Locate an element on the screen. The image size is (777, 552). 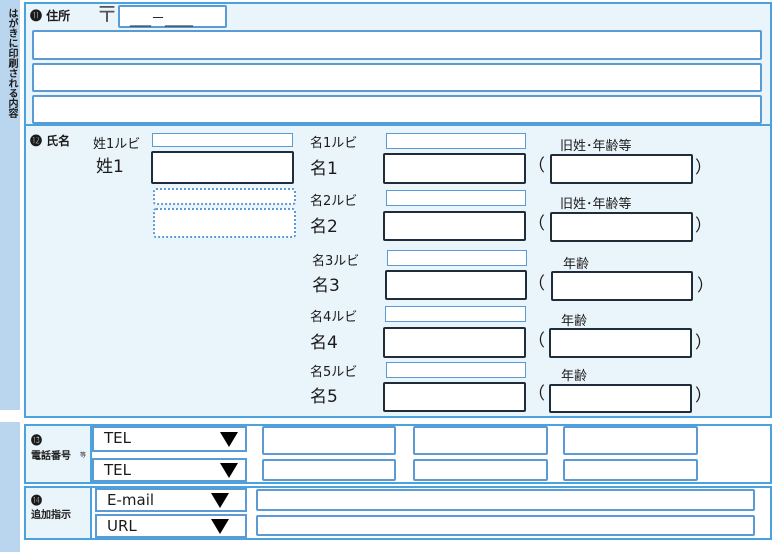
mei5-ruby-input is located at coordinates (456, 370).